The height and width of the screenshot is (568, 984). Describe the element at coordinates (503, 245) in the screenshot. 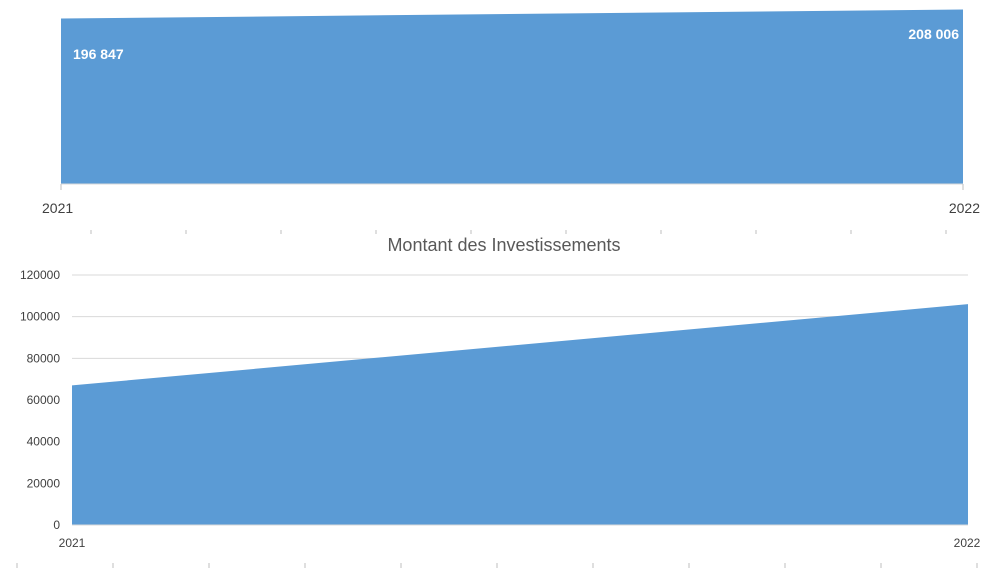

I see `bottom-chart-title: Montant des Investissements` at that location.